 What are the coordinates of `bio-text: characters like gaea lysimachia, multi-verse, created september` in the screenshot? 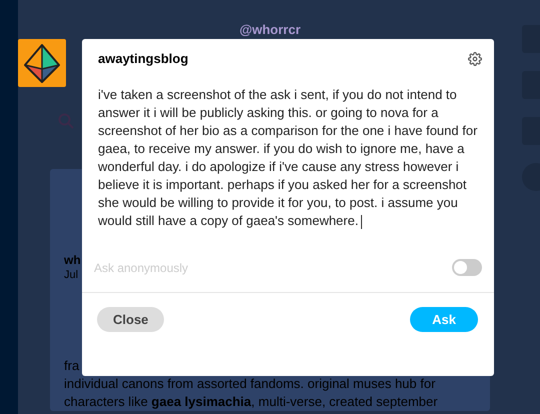 It's located at (251, 402).